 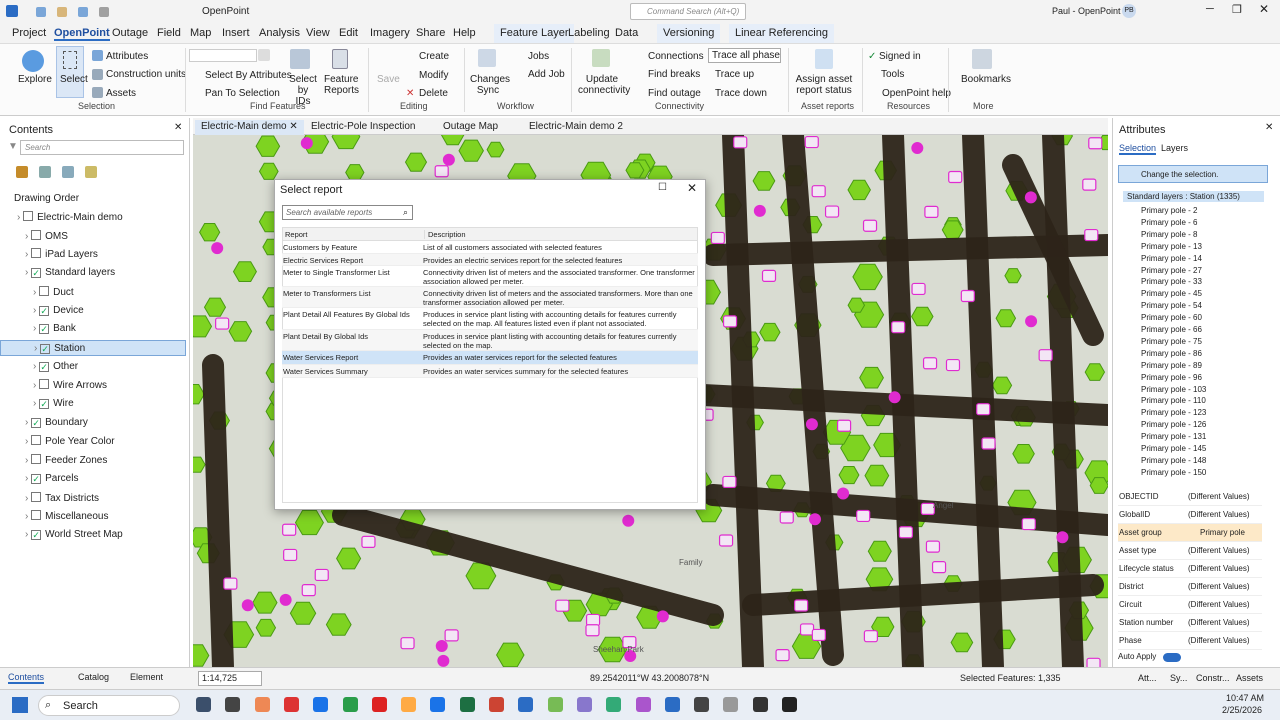 I want to click on layer-item: › Electric-Main demo, so click(x=70, y=217).